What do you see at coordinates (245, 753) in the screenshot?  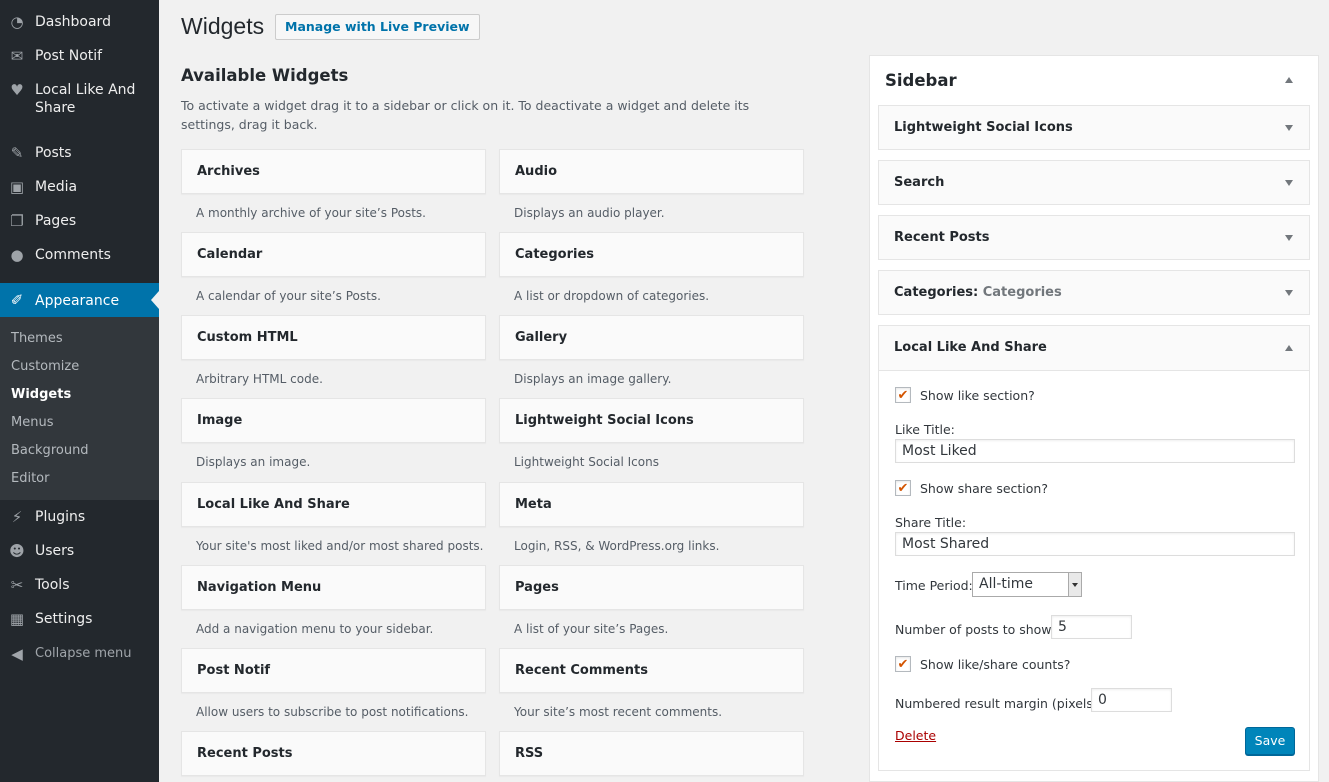 I see `widget-title: Recent Posts` at bounding box center [245, 753].